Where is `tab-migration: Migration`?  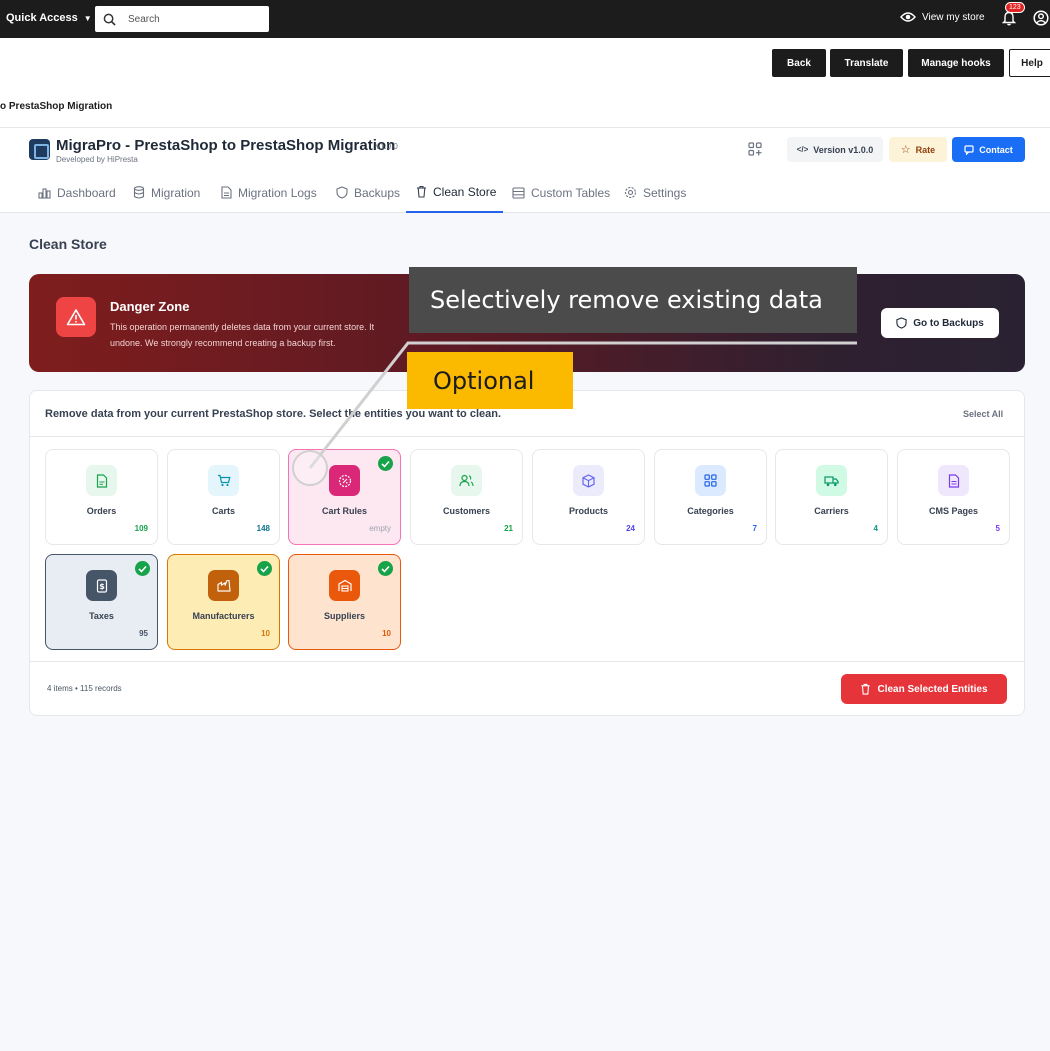 tab-migration: Migration is located at coordinates (166, 192).